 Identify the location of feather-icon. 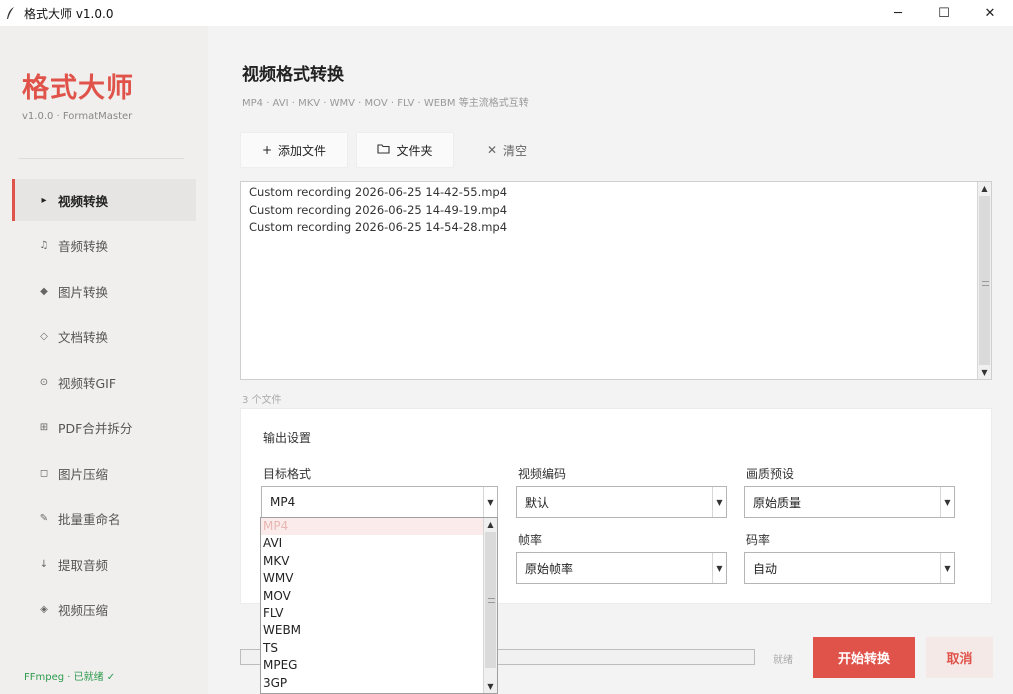
(12, 13).